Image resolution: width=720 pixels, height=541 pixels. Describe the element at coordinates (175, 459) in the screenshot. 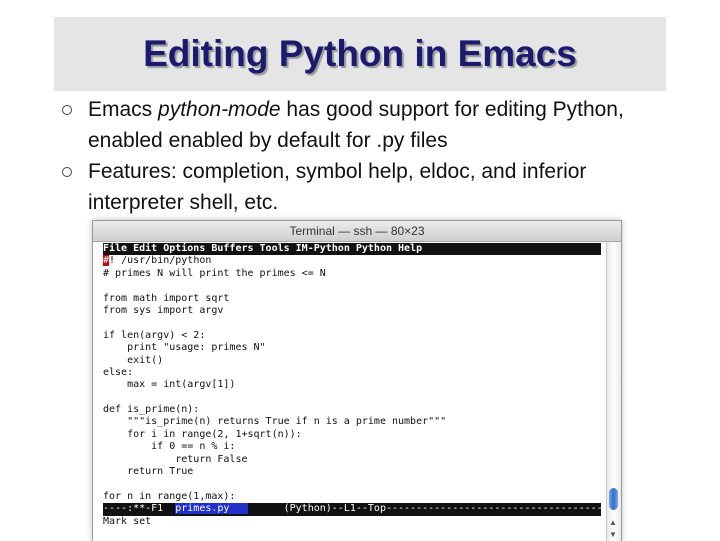

I see `code-line: return False` at that location.